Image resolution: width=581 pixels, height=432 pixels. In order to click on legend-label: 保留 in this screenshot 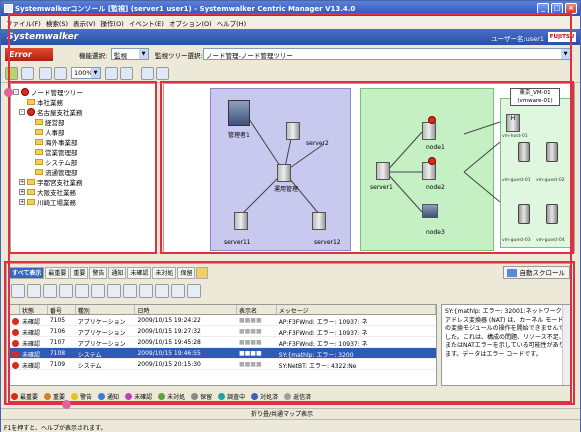, I will do `click(206, 397)`.